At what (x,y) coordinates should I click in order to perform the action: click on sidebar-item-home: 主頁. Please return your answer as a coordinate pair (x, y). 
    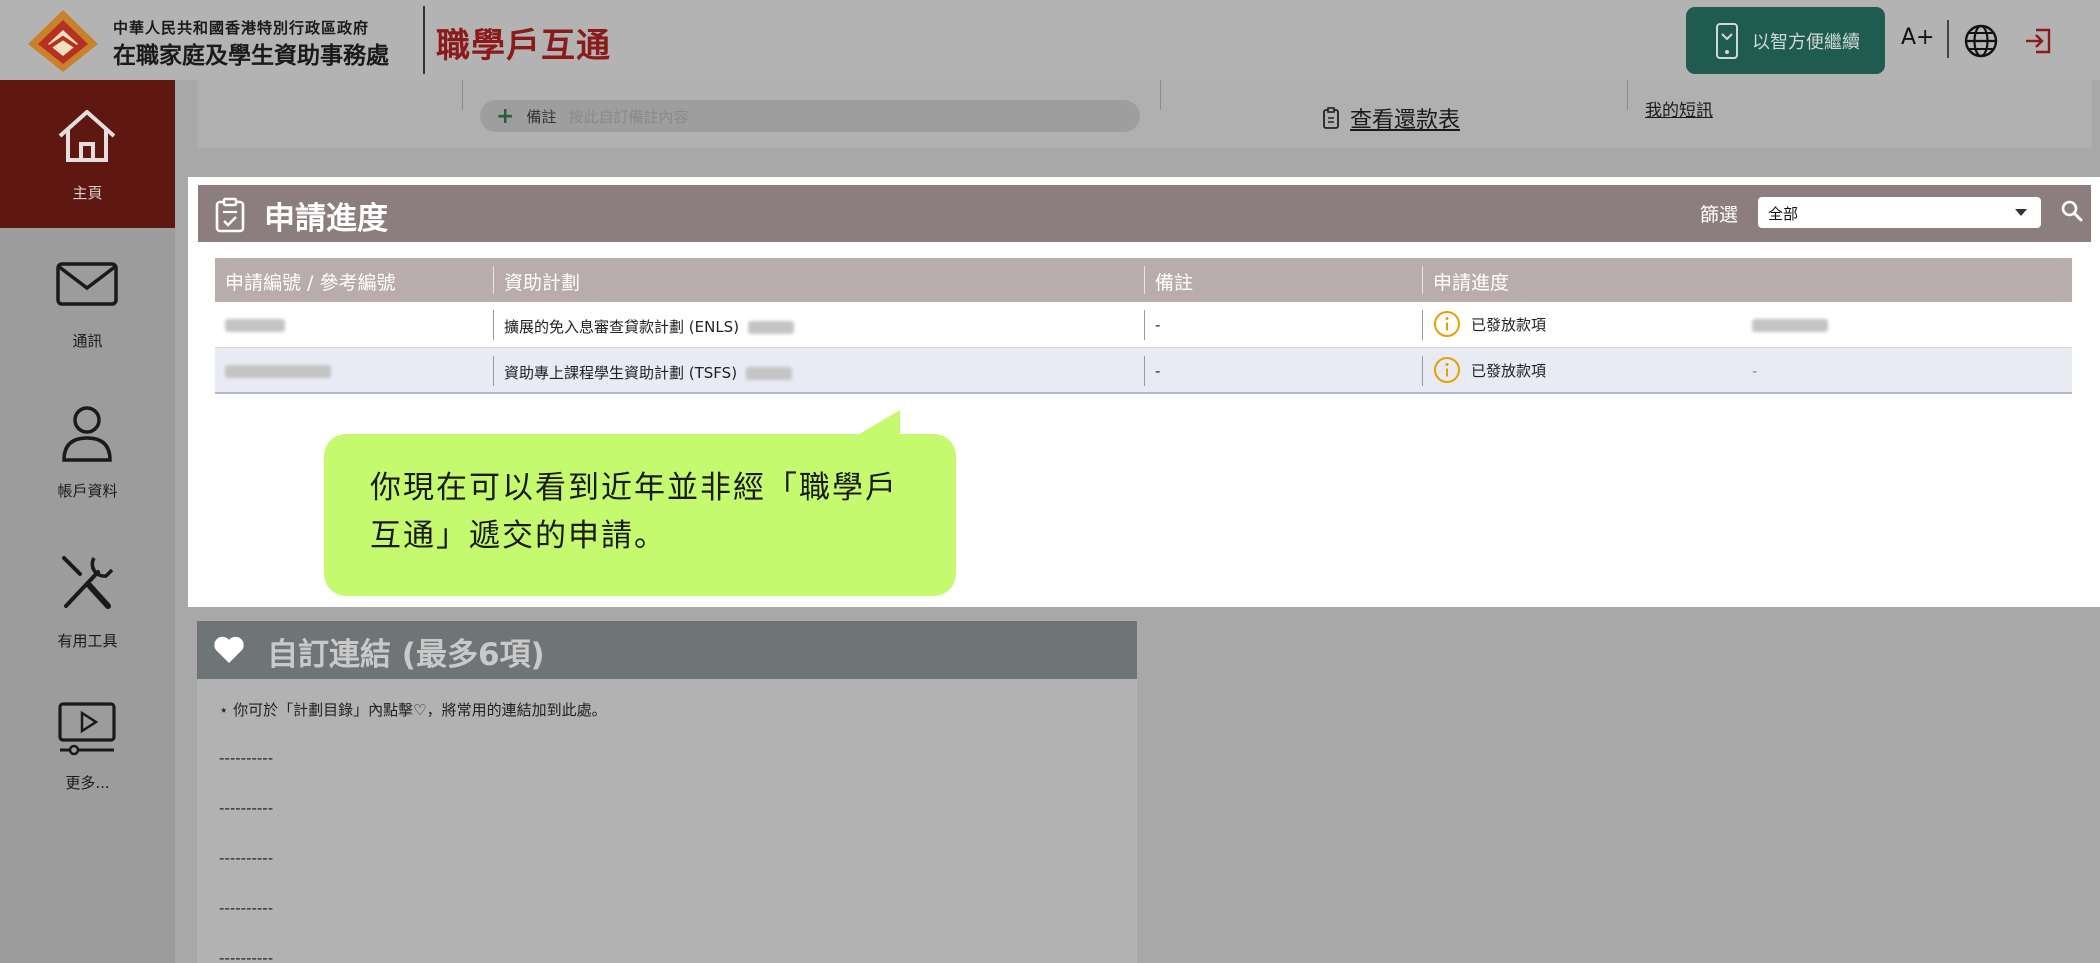
    Looking at the image, I should click on (87, 154).